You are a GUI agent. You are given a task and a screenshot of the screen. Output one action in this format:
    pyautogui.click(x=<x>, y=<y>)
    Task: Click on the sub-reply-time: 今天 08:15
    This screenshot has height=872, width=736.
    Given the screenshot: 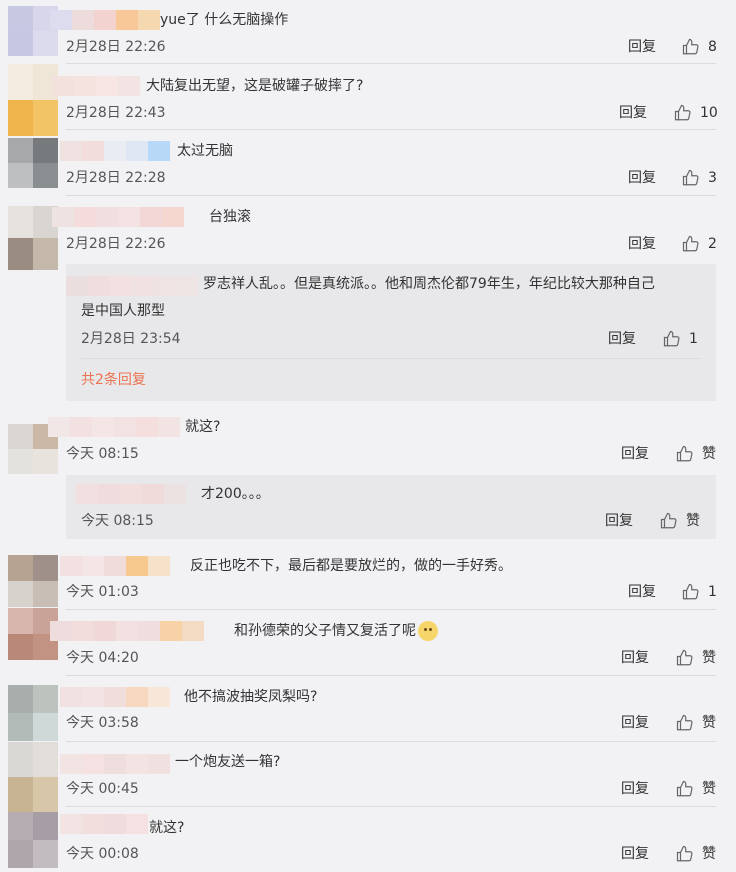 What is the action you would take?
    pyautogui.click(x=117, y=521)
    